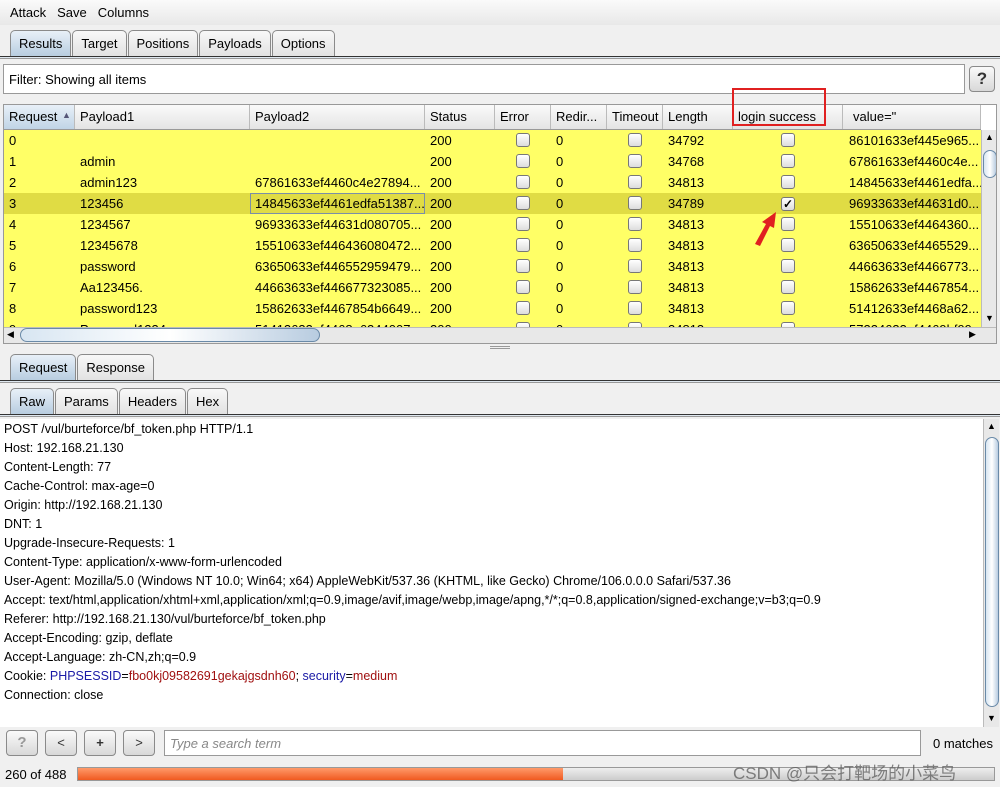 The height and width of the screenshot is (787, 1000). I want to click on editor-scrollbar: ▲ ▼, so click(991, 573).